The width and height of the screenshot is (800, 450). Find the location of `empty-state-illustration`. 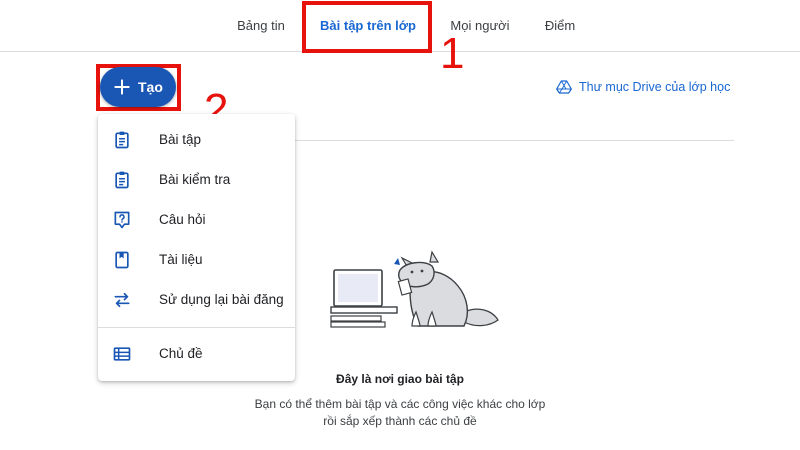

empty-state-illustration is located at coordinates (414, 289).